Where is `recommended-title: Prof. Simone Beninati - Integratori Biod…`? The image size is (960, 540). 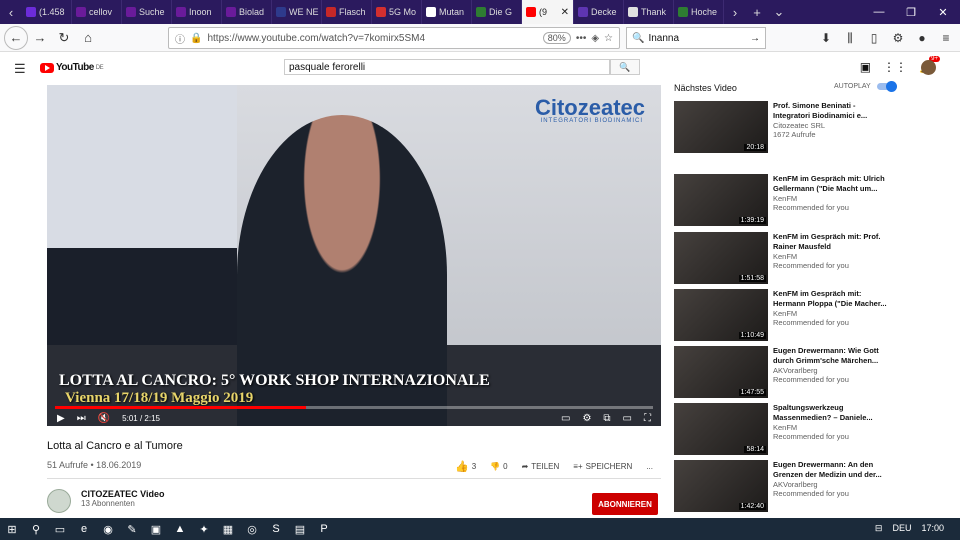
recommended-title: Prof. Simone Beninati - Integratori Biod… is located at coordinates (833, 111).